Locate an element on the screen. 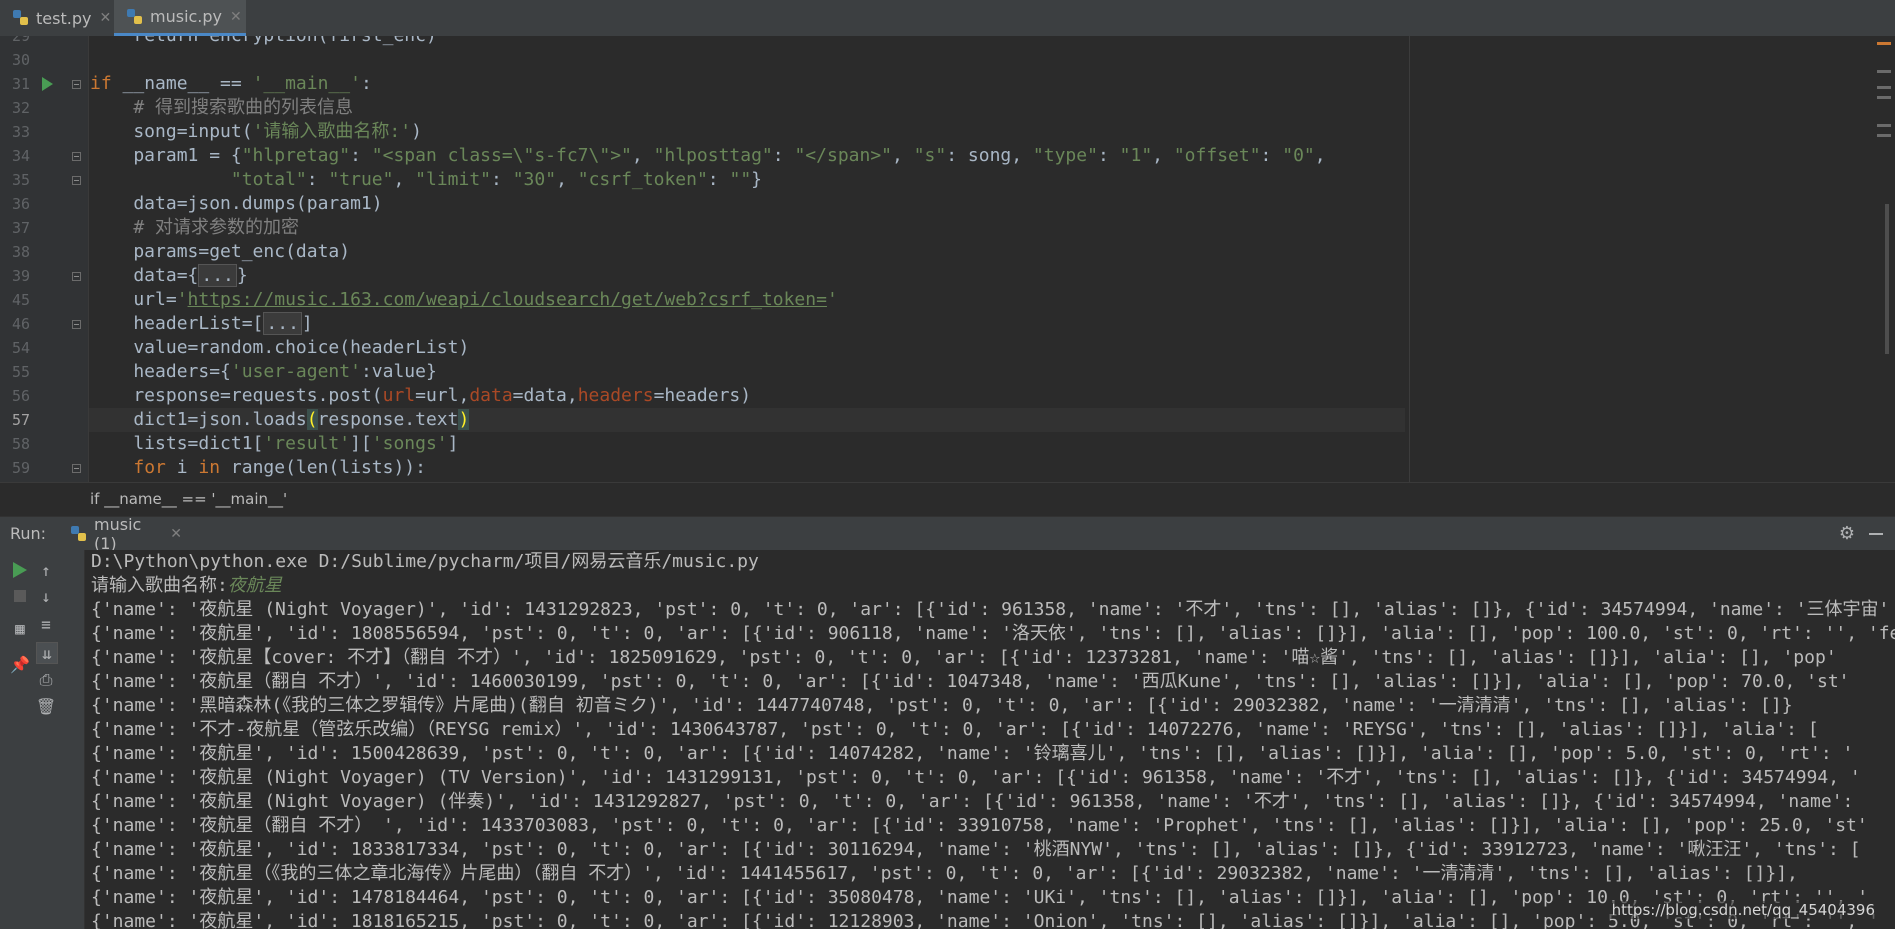 This screenshot has height=929, width=1895. run-toolbar: ↑ ↓ ≡ ⇊ ▦ 📌 ⎙ 🗑 is located at coordinates (42, 739).